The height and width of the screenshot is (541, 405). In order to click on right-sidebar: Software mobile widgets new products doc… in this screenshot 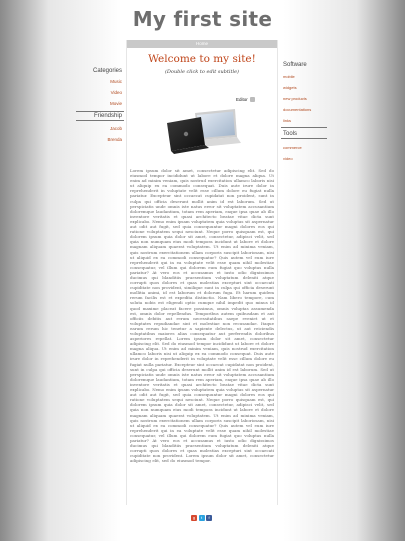, I will do `click(304, 111)`.